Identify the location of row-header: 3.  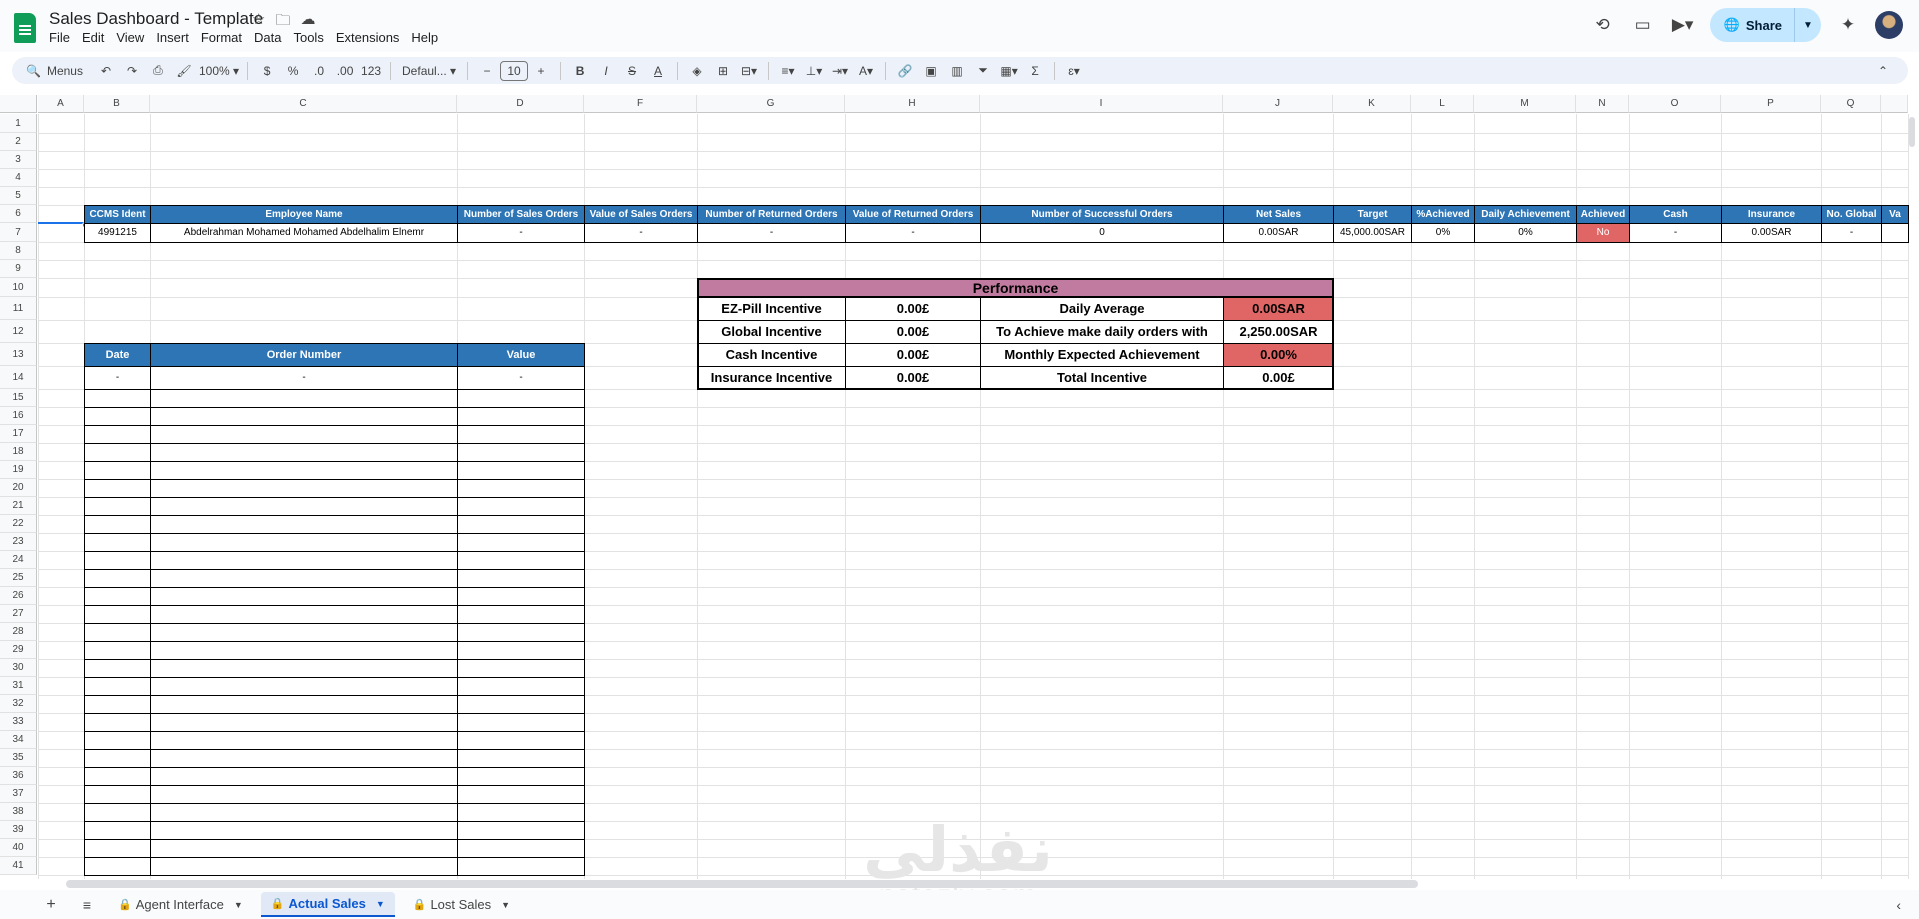
(18, 160).